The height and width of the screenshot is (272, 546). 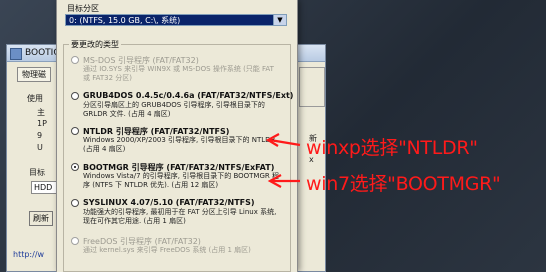 I want to click on annotation-winxp: winxp选择"NTLDR", so click(x=392, y=148).